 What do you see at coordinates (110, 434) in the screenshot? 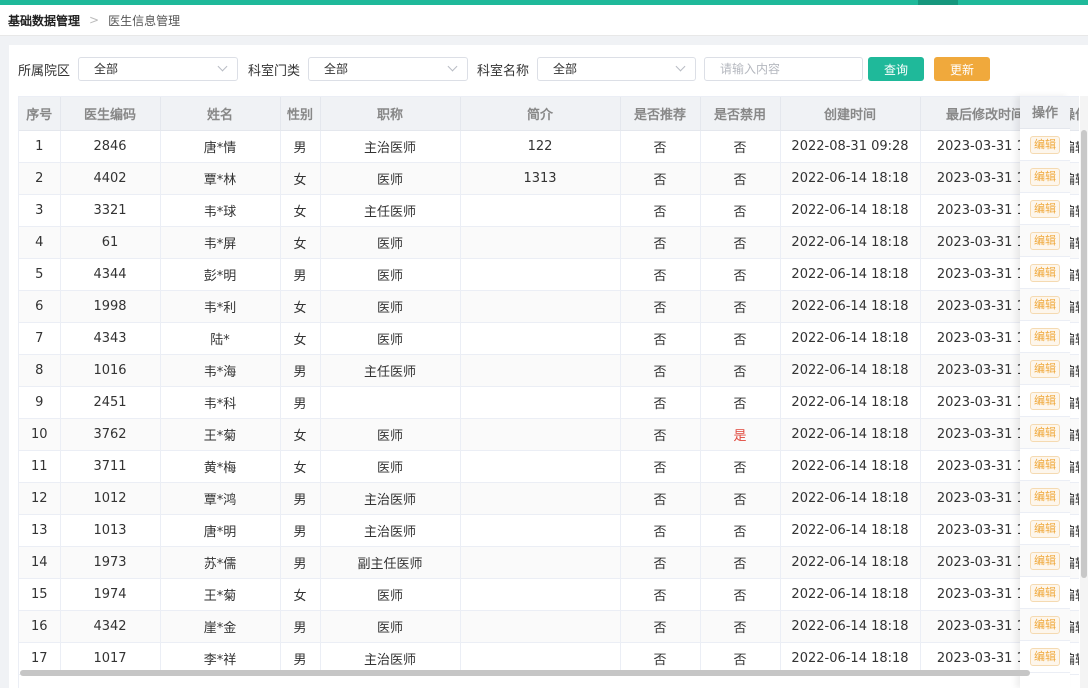
I see `doctor-code: 3762` at bounding box center [110, 434].